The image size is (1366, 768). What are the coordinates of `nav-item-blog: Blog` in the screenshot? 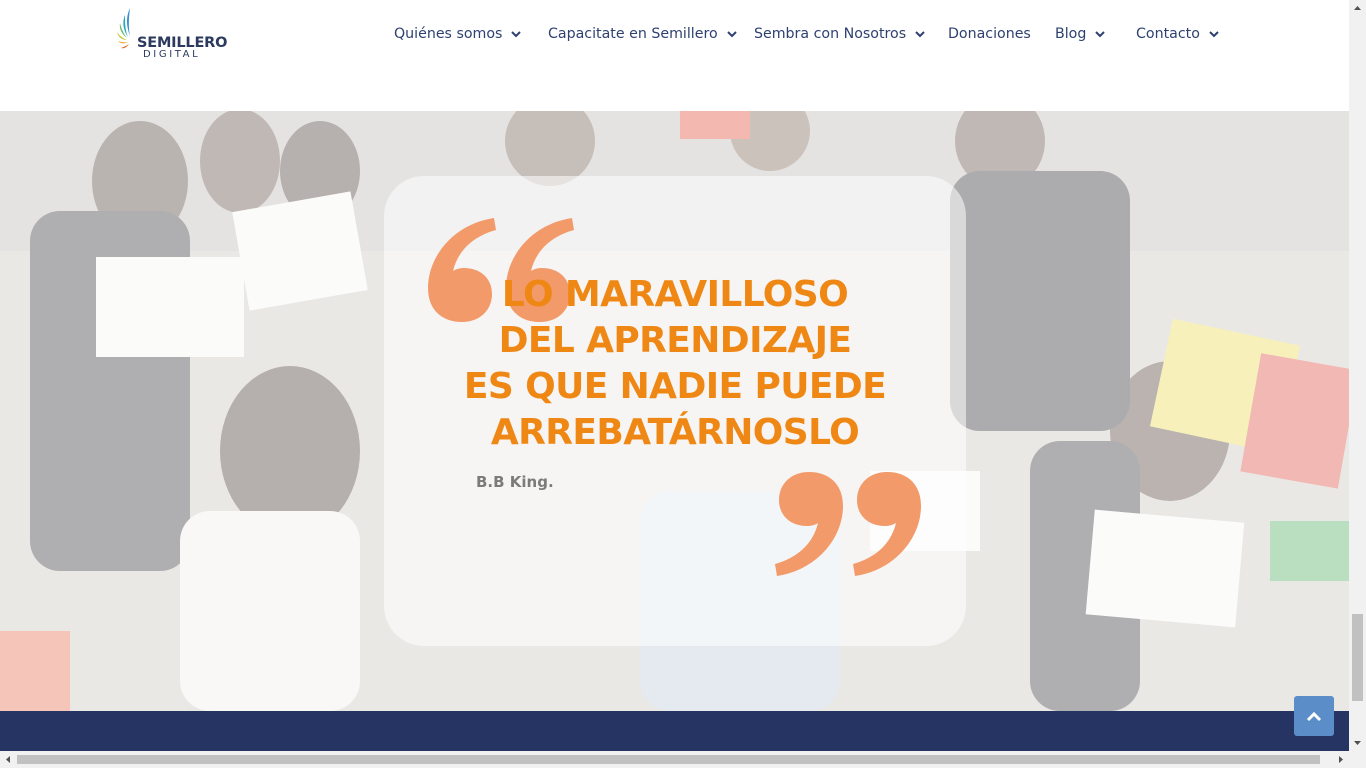 It's located at (1080, 34).